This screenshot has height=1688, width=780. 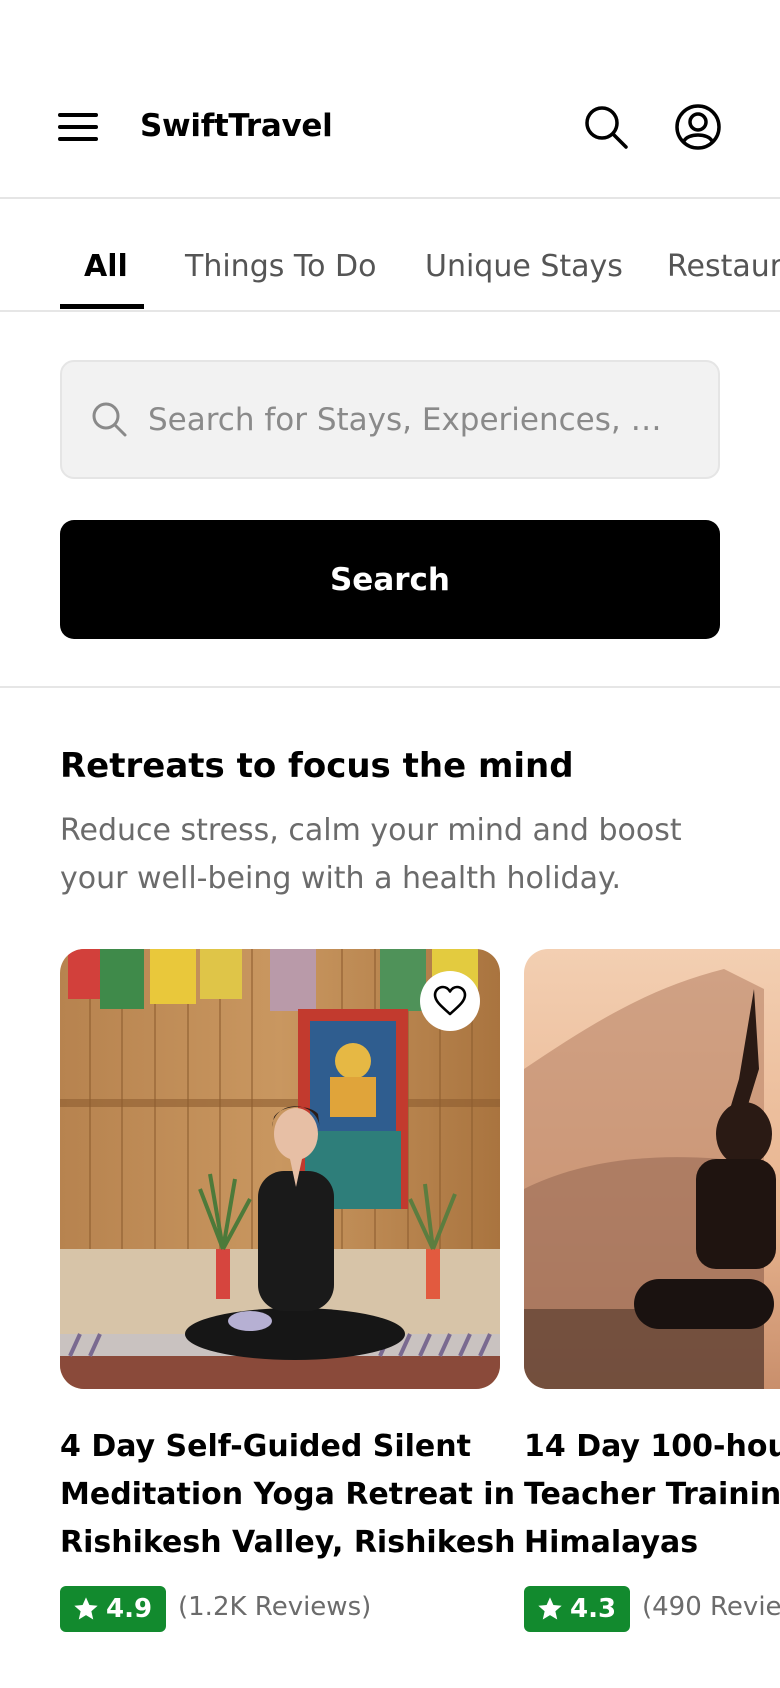 What do you see at coordinates (109, 419) in the screenshot?
I see `search-field-icon` at bounding box center [109, 419].